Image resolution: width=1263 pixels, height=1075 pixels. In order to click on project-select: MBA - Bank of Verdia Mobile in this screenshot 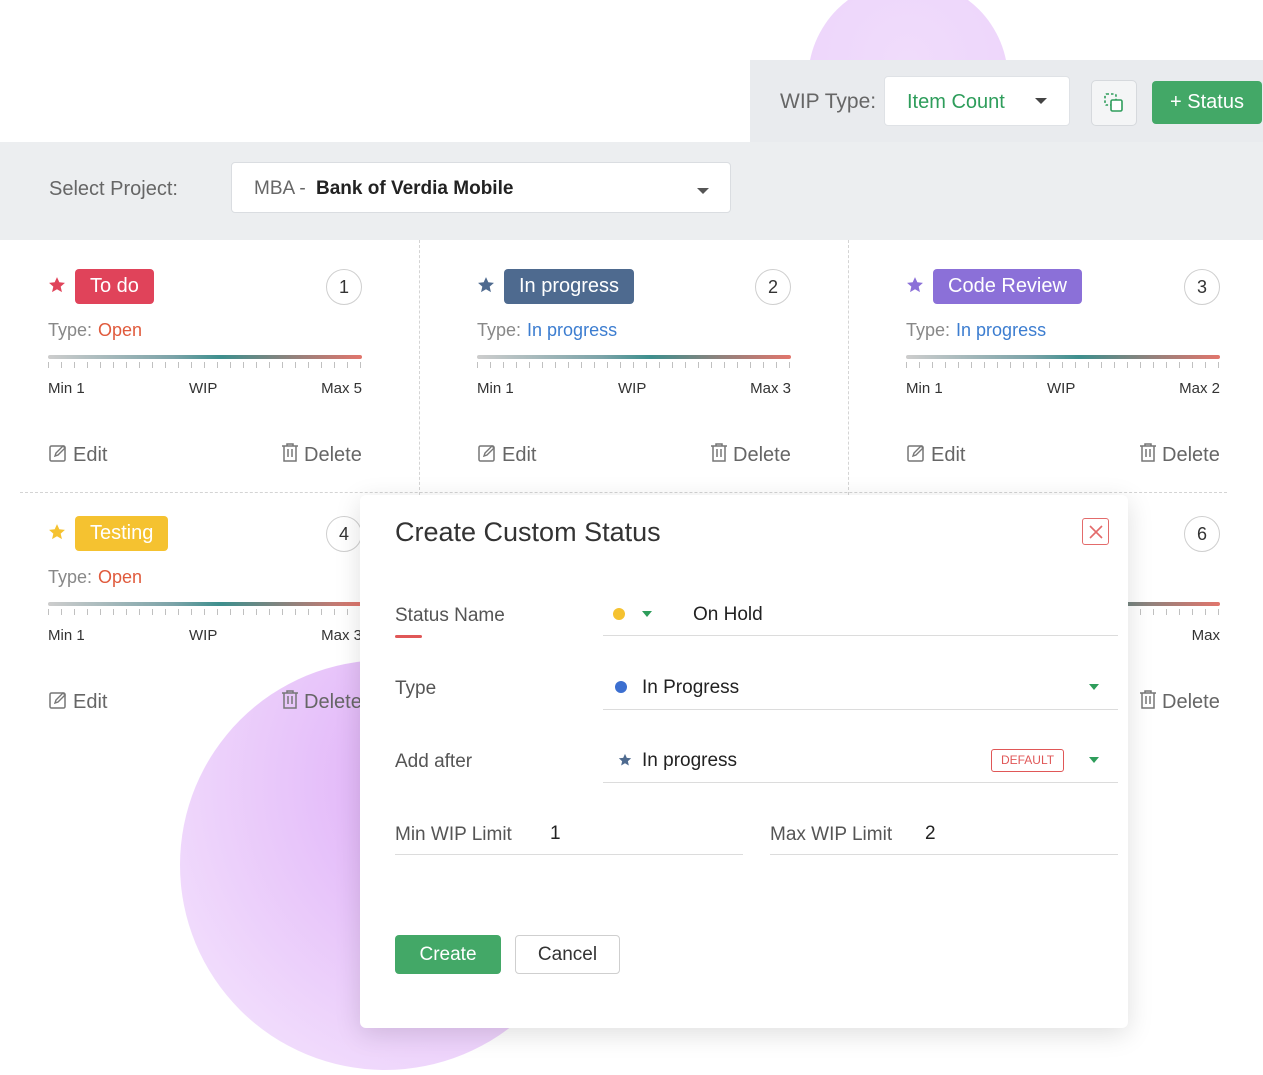, I will do `click(481, 187)`.